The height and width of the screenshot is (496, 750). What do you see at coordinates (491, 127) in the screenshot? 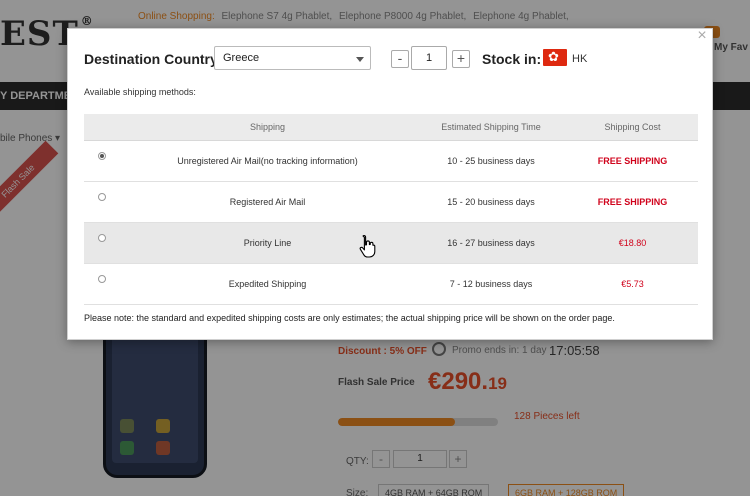
I see `header-eta: Estimated Shipping Time` at bounding box center [491, 127].